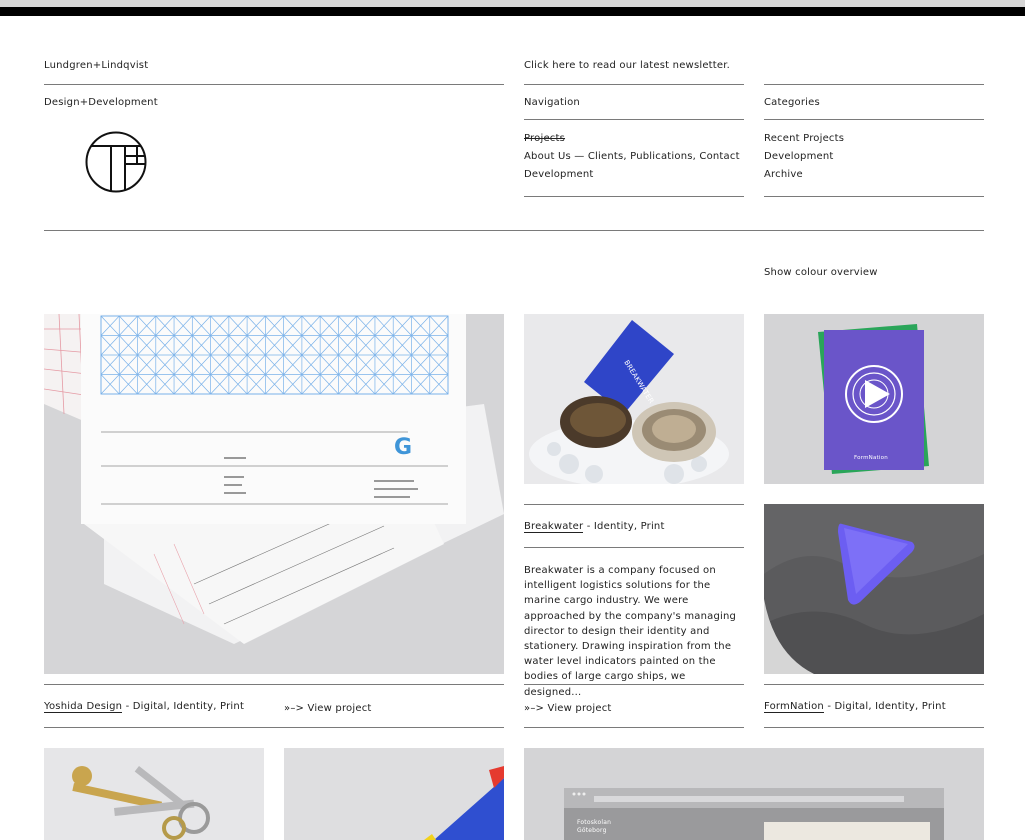 The height and width of the screenshot is (840, 1025). What do you see at coordinates (624, 526) in the screenshot?
I see `project-tags: - Identity, Print` at bounding box center [624, 526].